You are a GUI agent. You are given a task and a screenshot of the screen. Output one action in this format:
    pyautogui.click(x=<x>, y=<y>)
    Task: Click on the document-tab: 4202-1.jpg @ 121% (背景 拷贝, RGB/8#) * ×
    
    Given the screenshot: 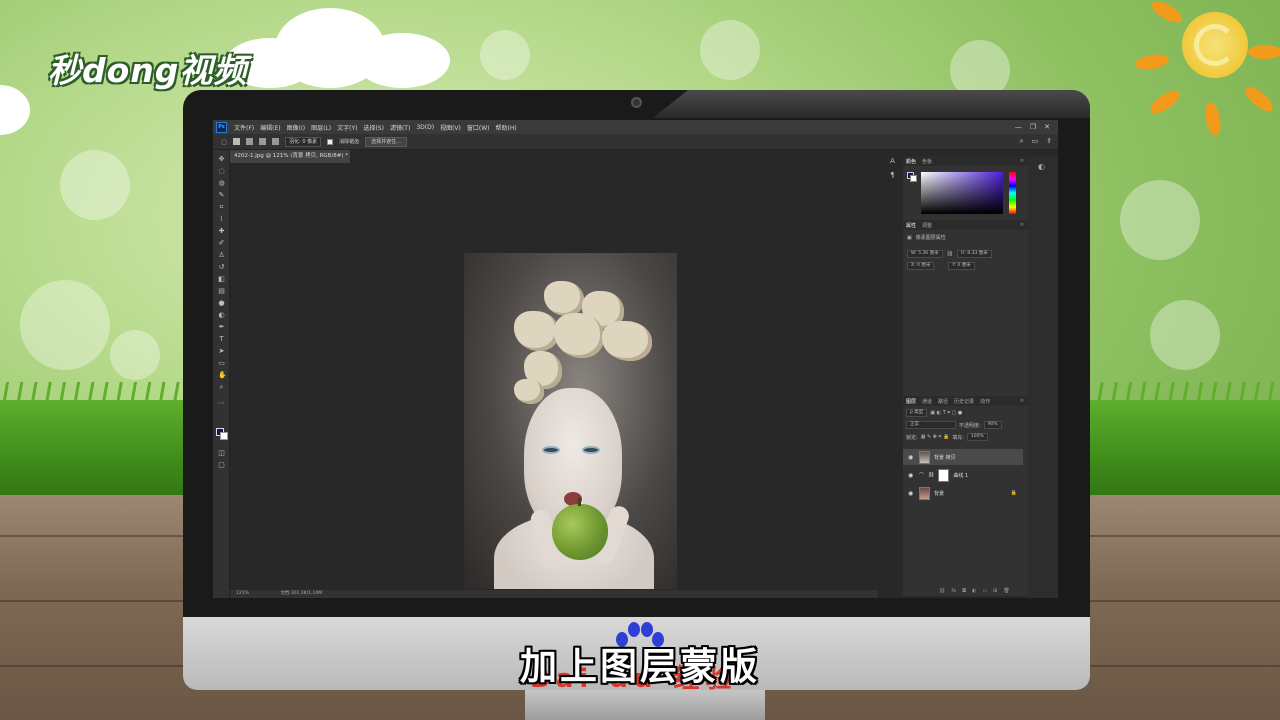 What is the action you would take?
    pyautogui.click(x=290, y=161)
    